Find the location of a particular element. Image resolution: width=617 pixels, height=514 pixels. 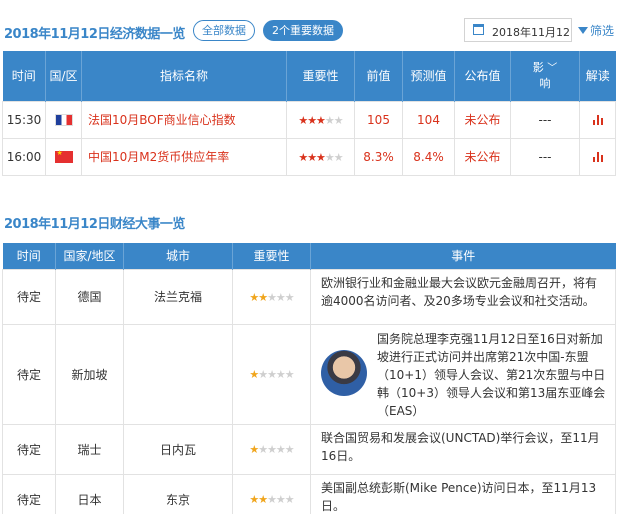

all-data-filter-button: 全部数据 is located at coordinates (224, 30).